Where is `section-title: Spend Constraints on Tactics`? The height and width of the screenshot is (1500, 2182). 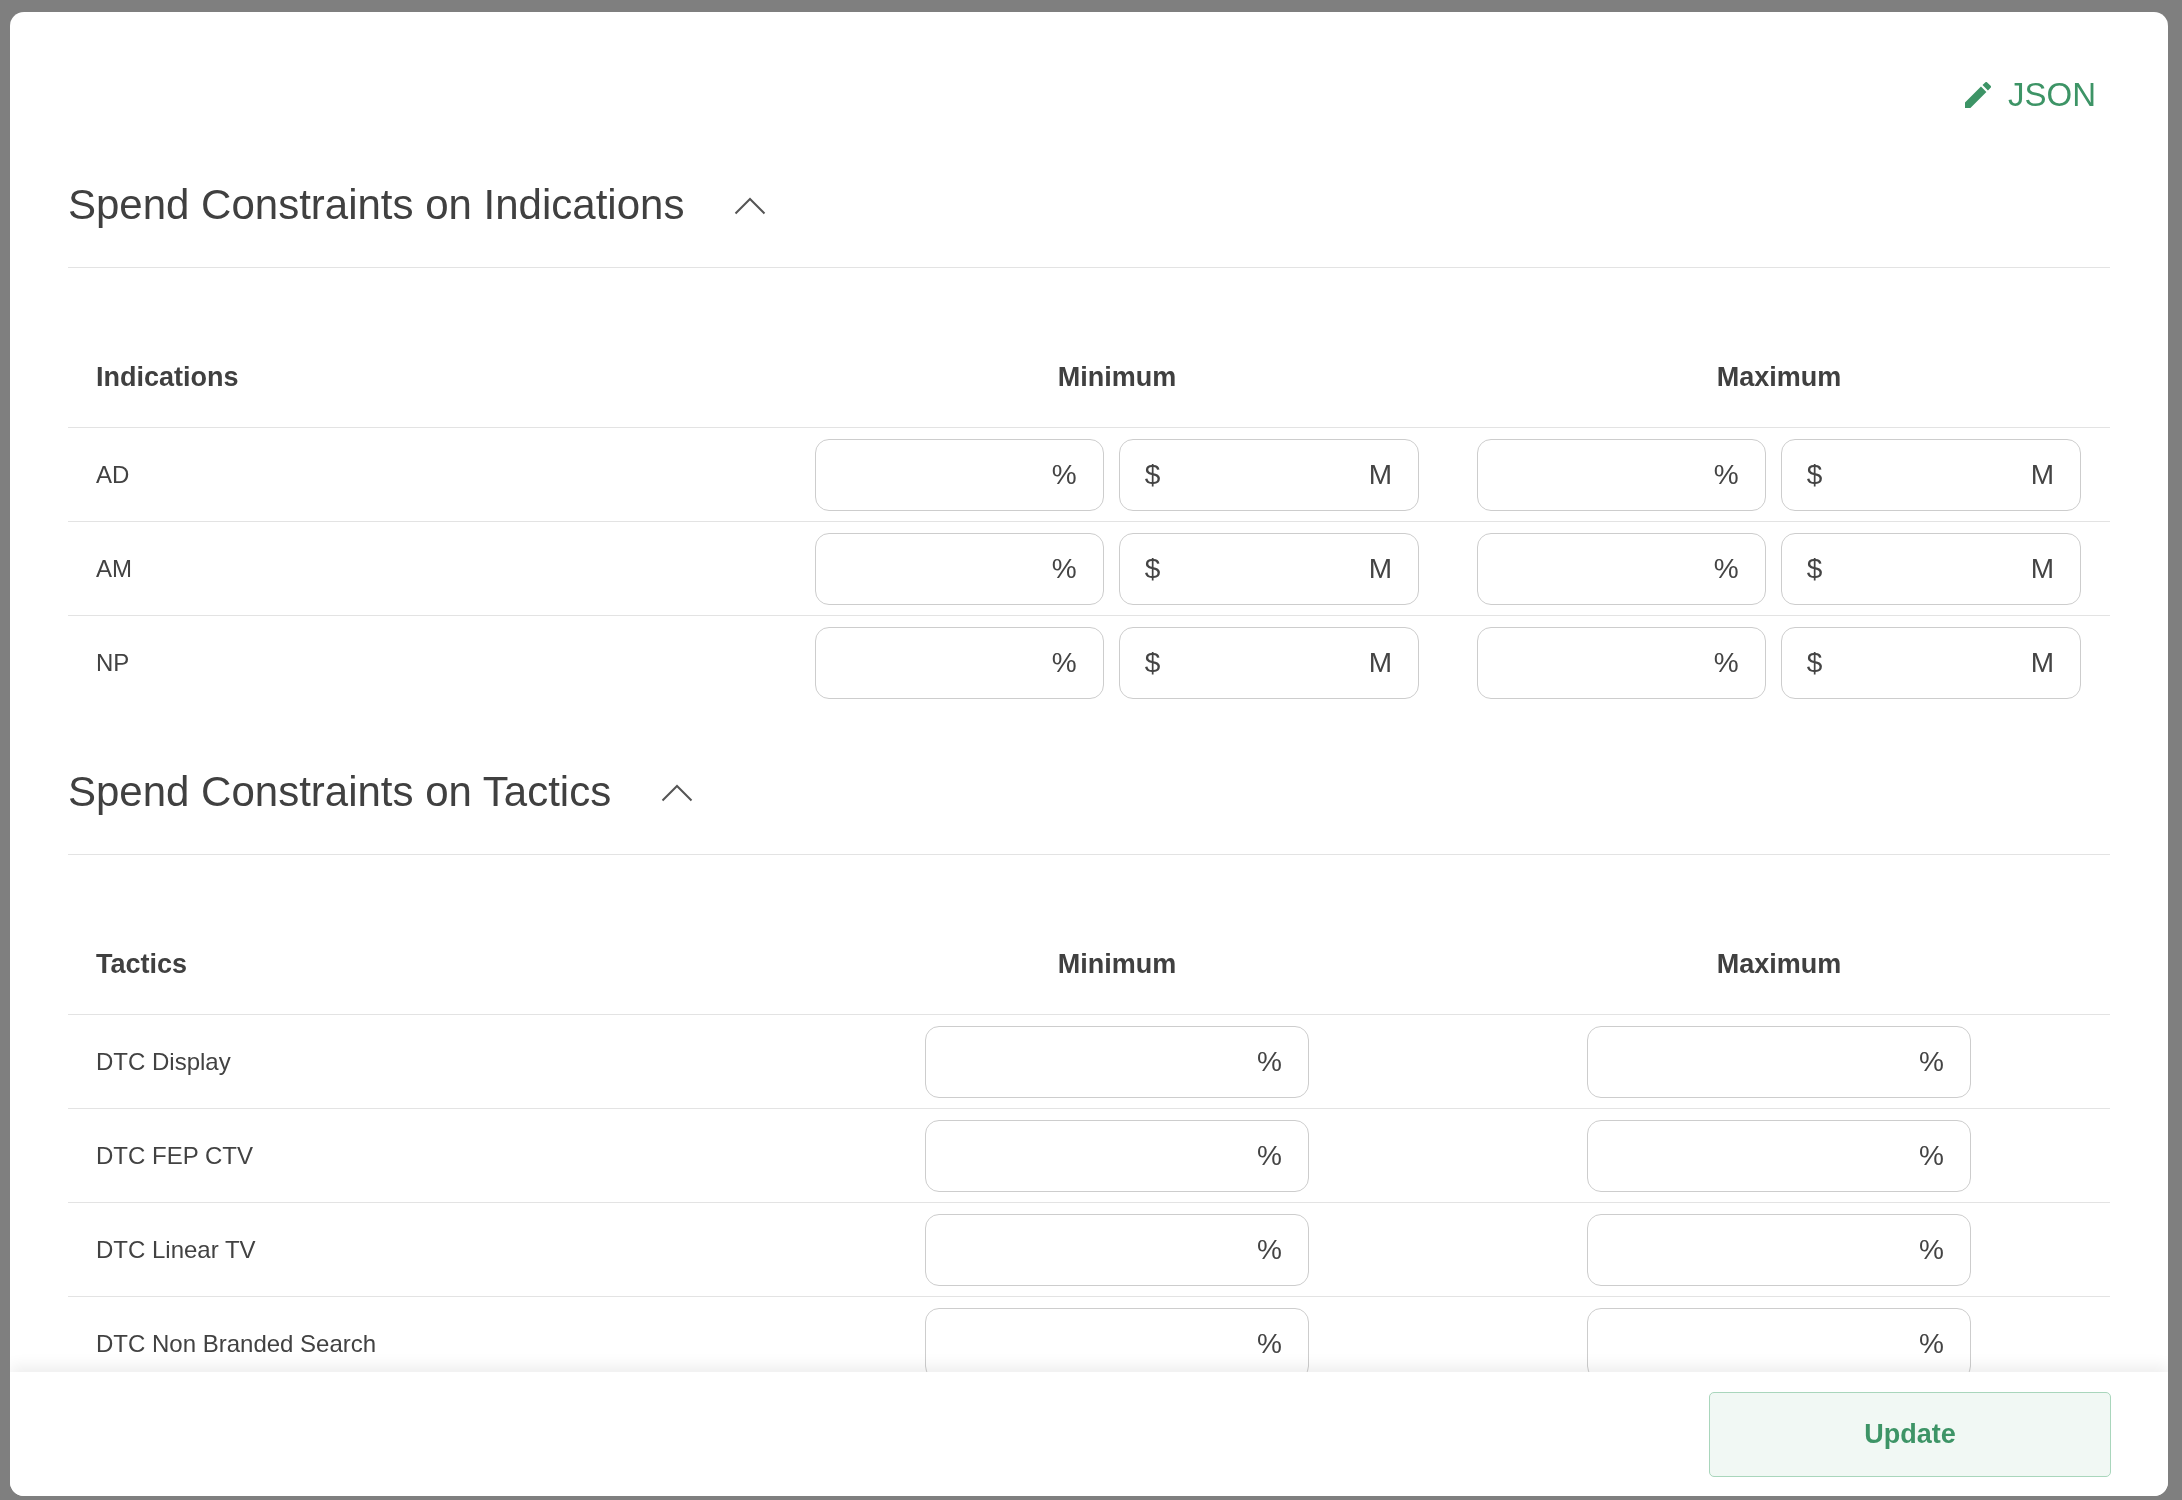 section-title: Spend Constraints on Tactics is located at coordinates (340, 792).